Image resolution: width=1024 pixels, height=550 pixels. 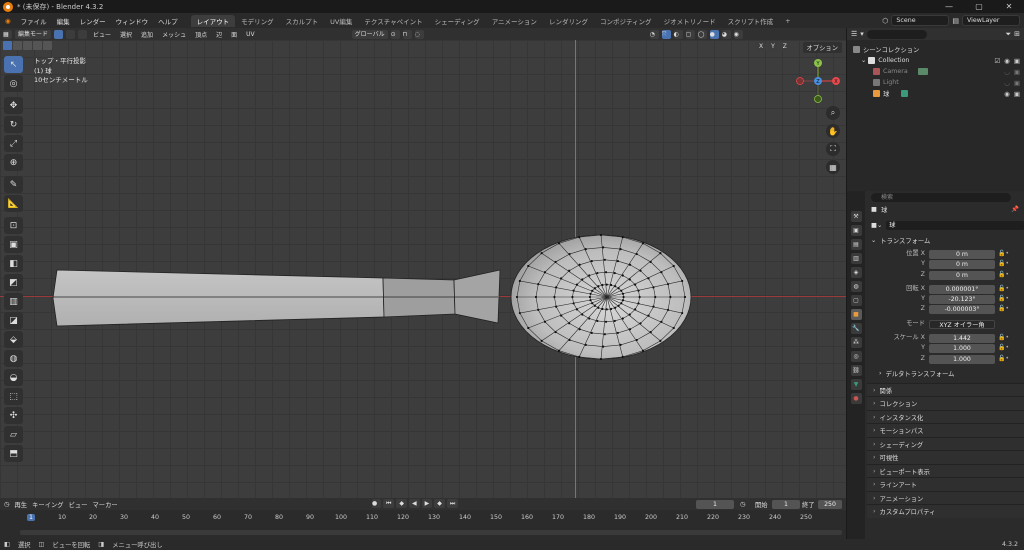 I want to click on render-tab-icon: ▣, so click(x=856, y=230).